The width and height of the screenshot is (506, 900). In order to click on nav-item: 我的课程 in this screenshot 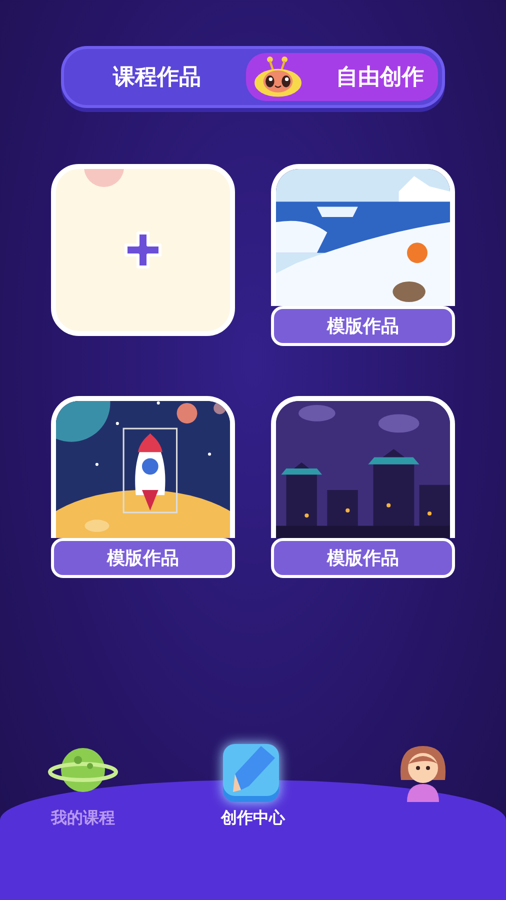, I will do `click(83, 820)`.